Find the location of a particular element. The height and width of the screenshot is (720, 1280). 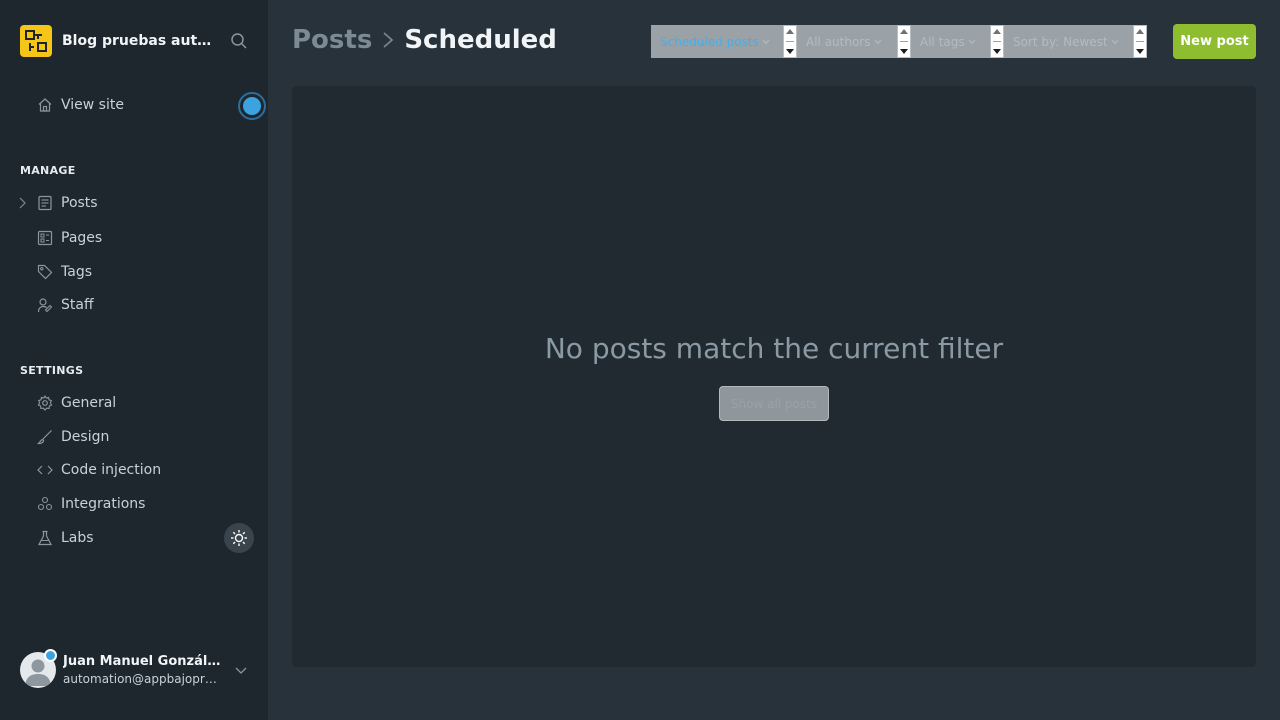

tag-filter: All tags is located at coordinates (950, 41).